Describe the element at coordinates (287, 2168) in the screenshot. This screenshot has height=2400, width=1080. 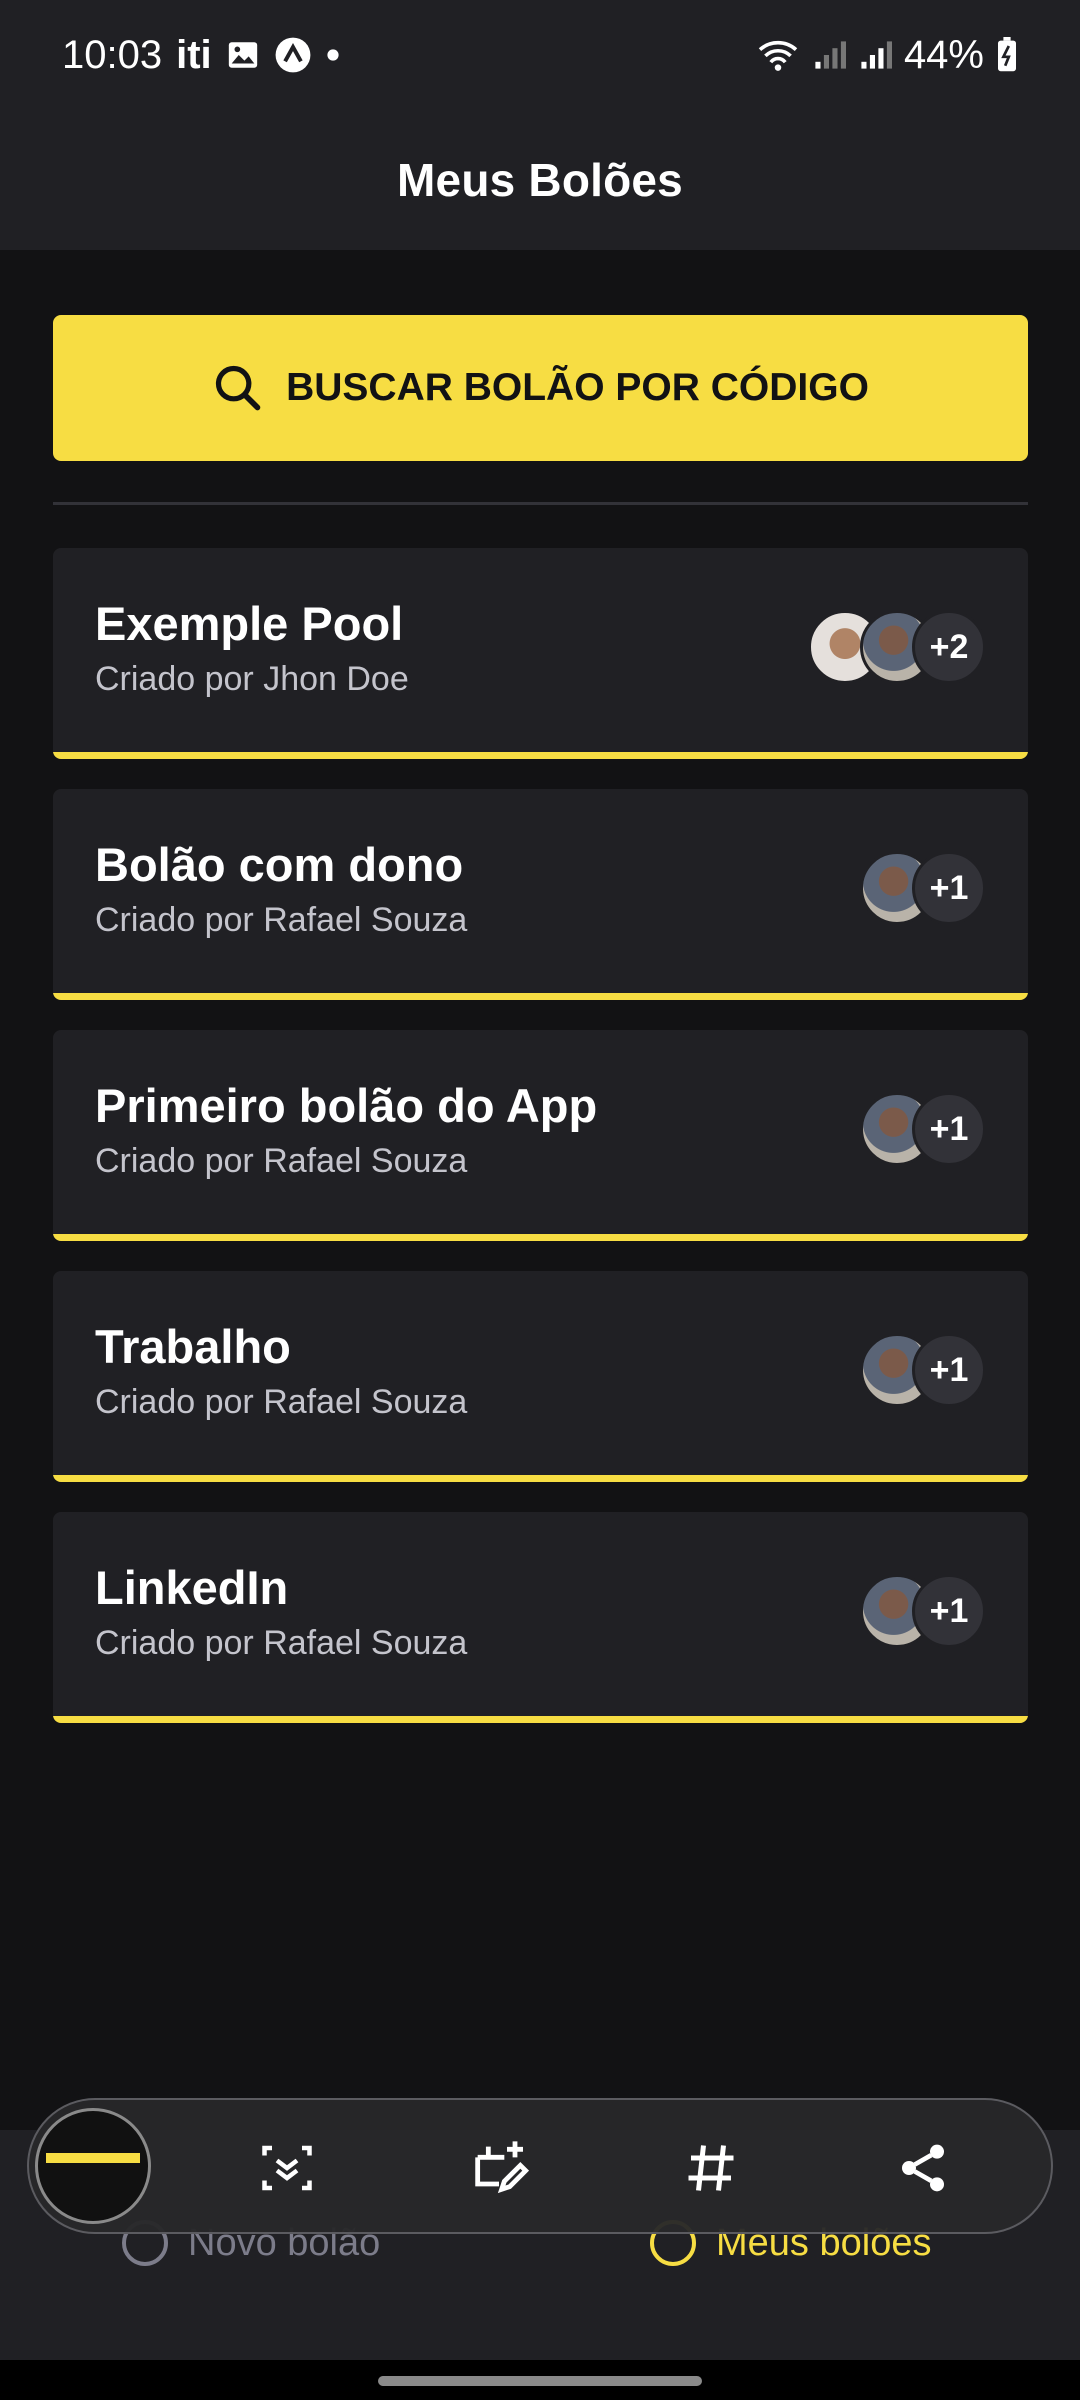
I see `scroll-capture-icon` at that location.